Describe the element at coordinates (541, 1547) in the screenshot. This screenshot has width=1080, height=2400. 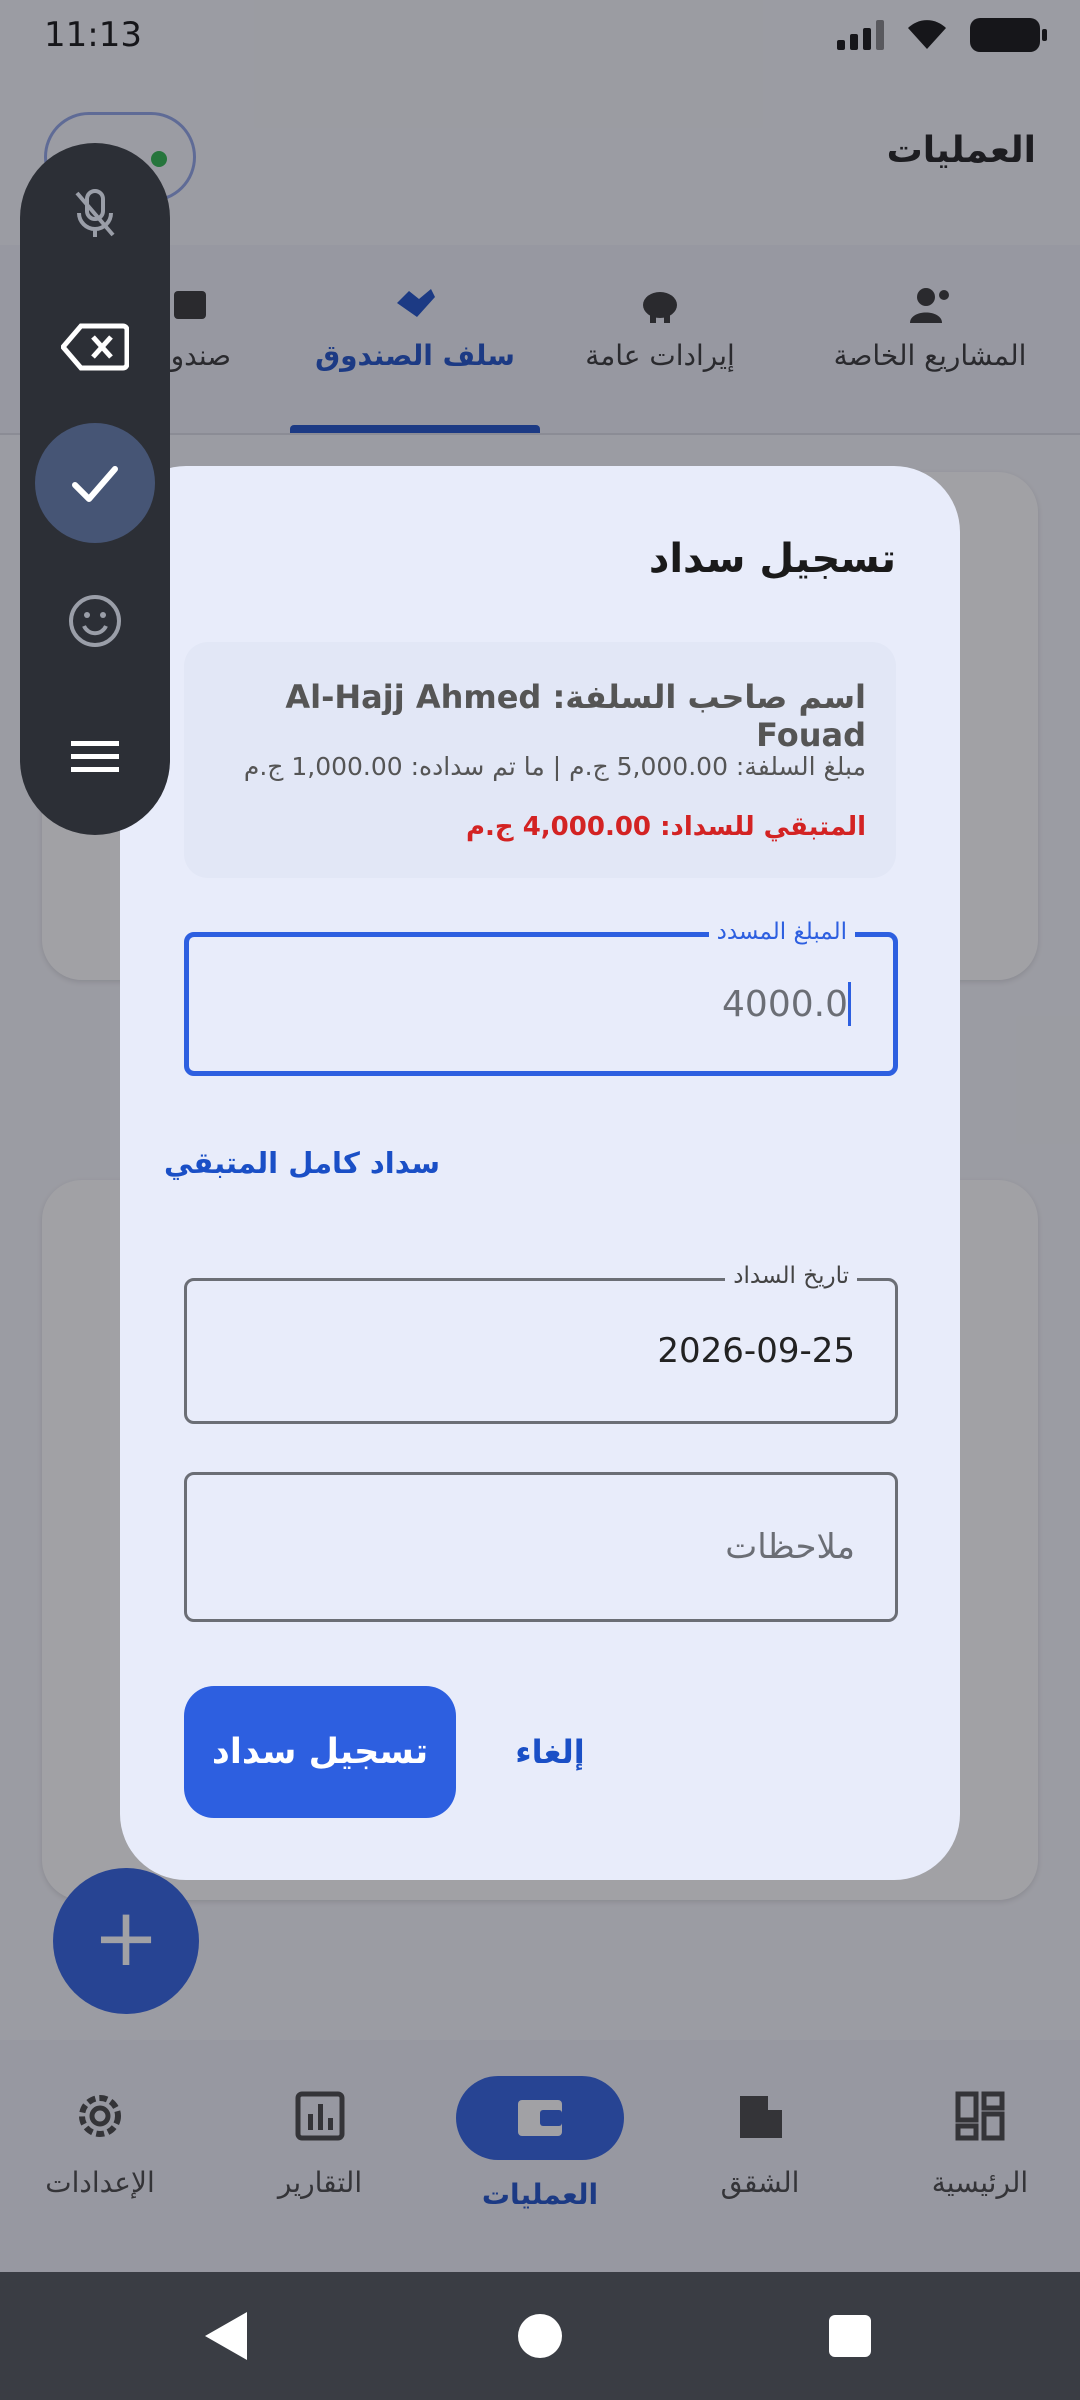
I see `notes-field: ملاحظات` at that location.